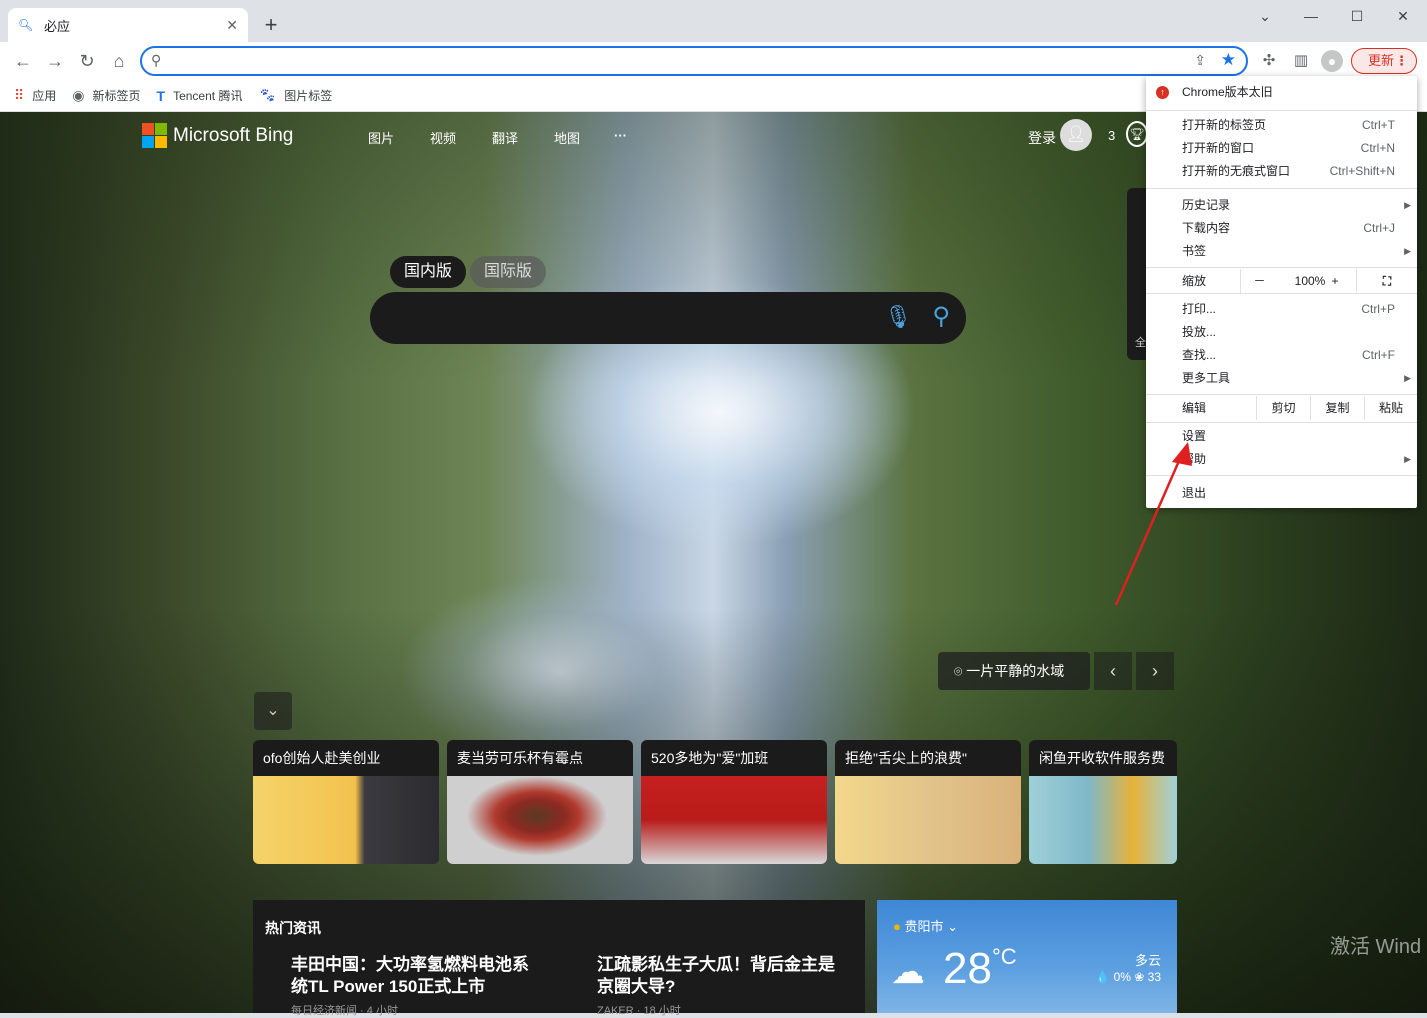  What do you see at coordinates (1228, 60) in the screenshot?
I see `bookmark-star-icon: ★` at bounding box center [1228, 60].